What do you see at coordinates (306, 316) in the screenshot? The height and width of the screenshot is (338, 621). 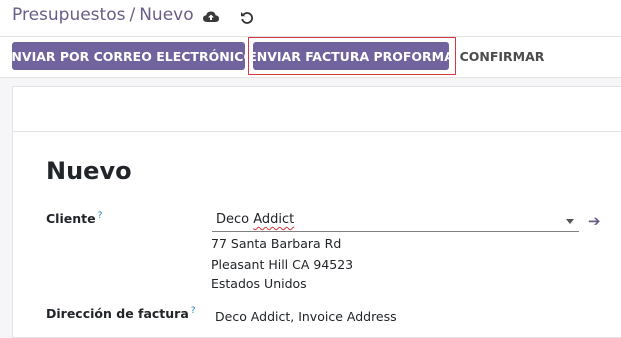 I see `invoice-address-field: Deco Addict, Invoice Address` at bounding box center [306, 316].